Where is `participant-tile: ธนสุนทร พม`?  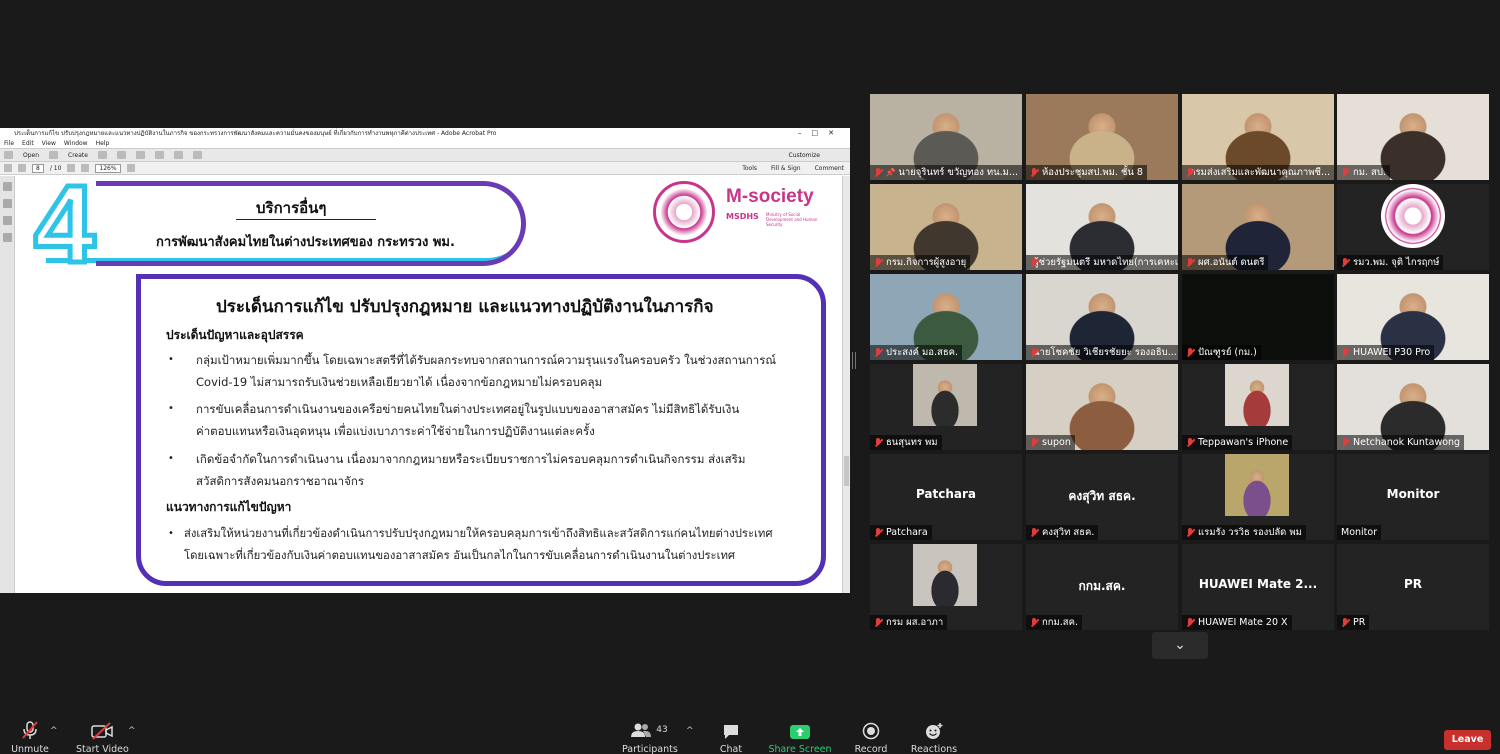
participant-tile: ธนสุนทร พม is located at coordinates (946, 407).